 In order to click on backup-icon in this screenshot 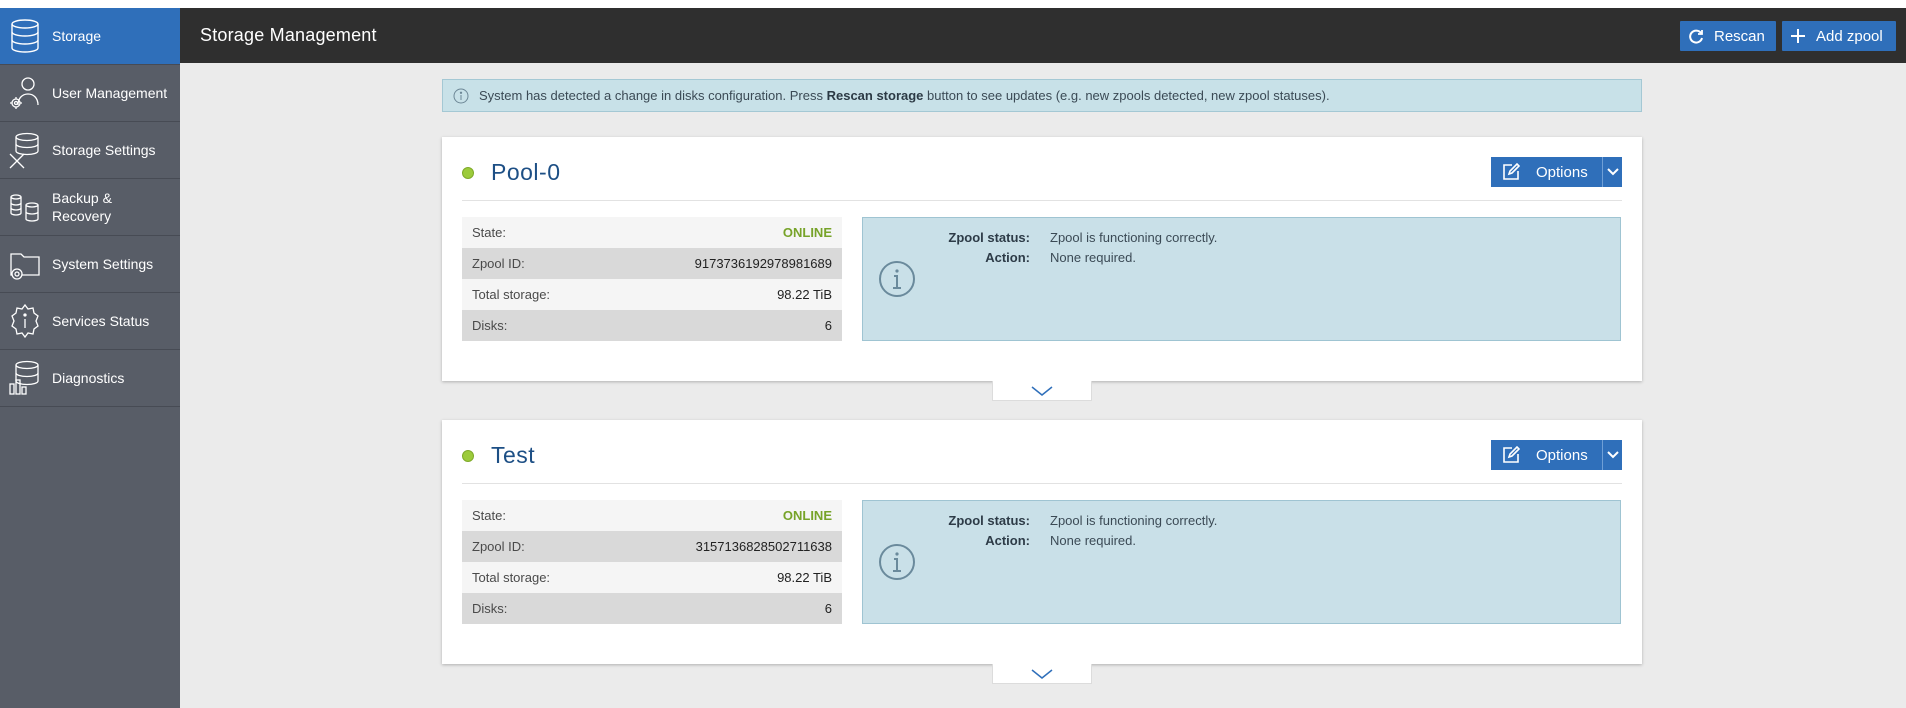, I will do `click(24, 208)`.